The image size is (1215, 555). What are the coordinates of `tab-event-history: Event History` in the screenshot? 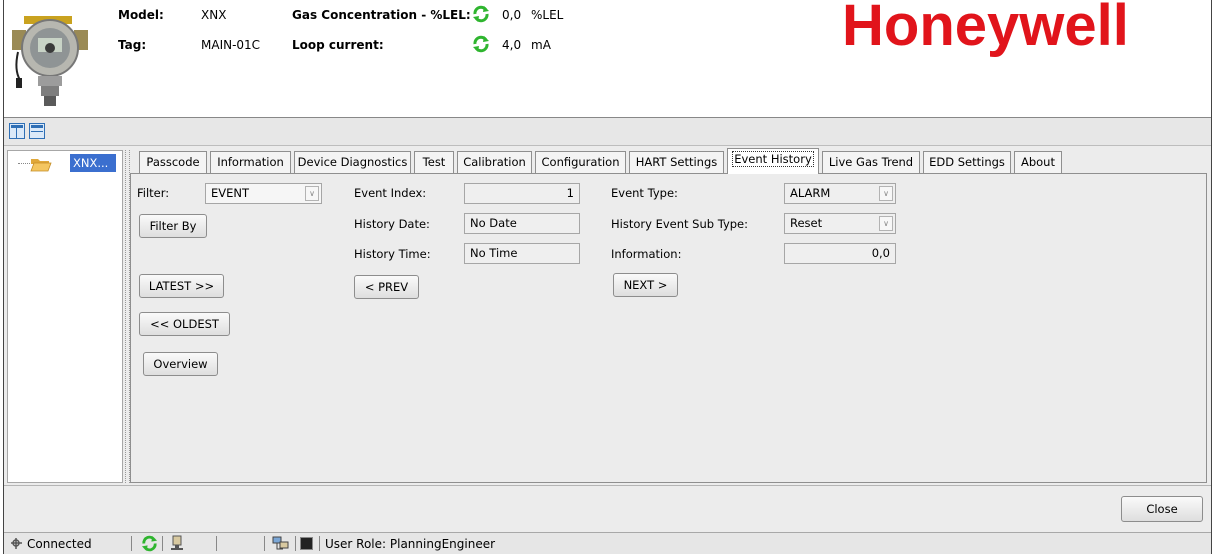 It's located at (773, 161).